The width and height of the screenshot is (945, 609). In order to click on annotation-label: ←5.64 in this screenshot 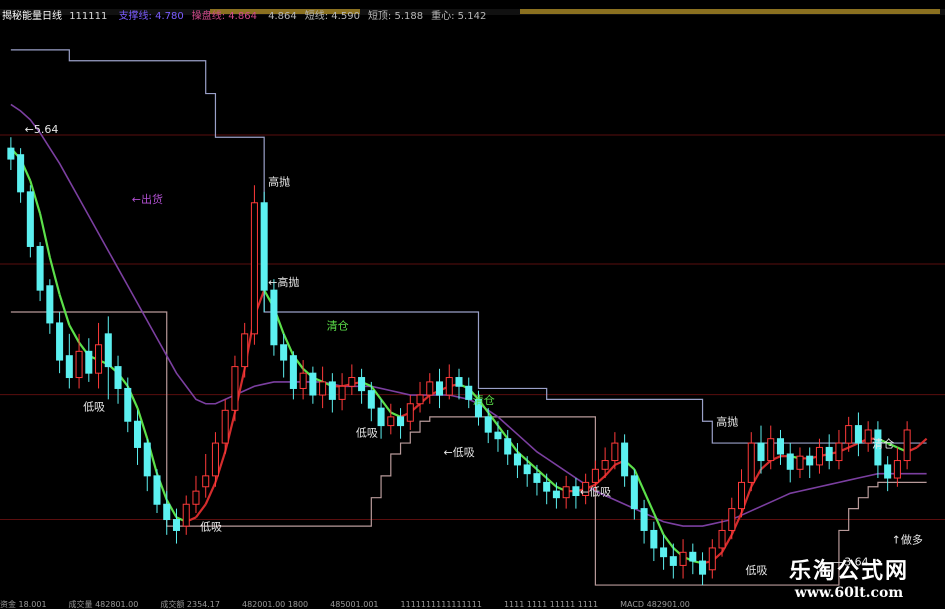, I will do `click(42, 129)`.